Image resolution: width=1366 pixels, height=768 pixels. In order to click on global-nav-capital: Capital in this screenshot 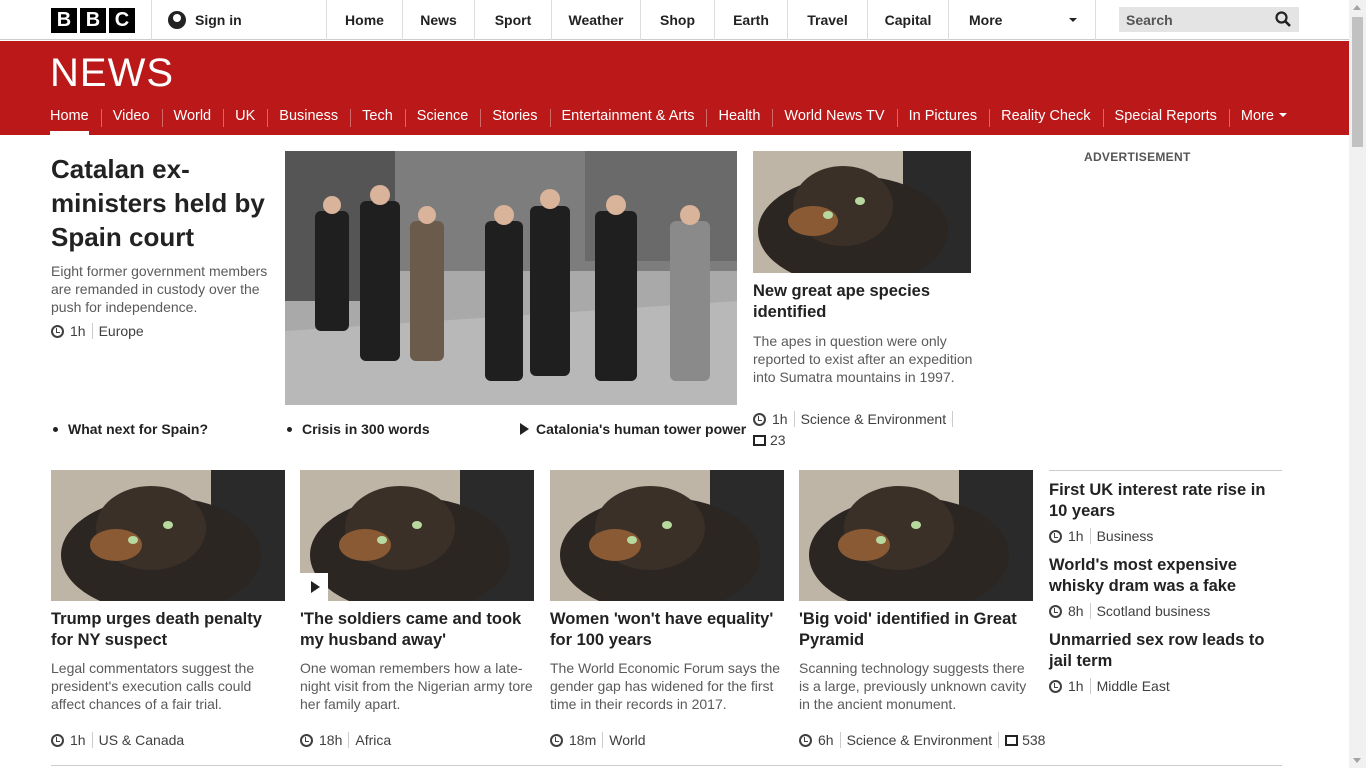, I will do `click(908, 20)`.